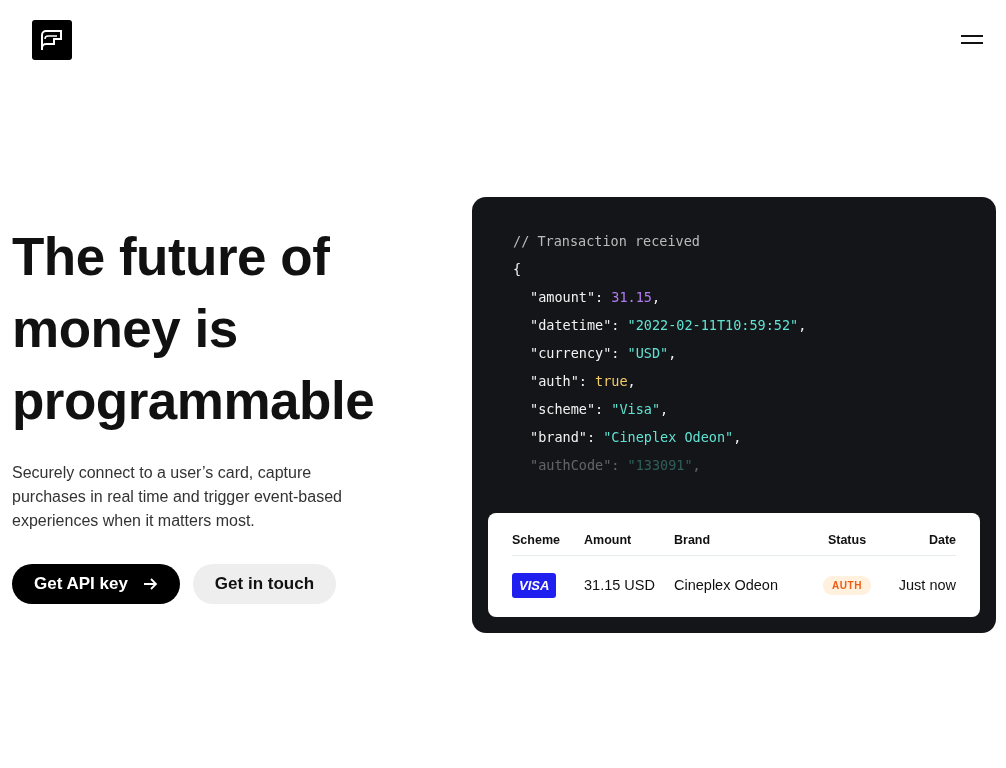  Describe the element at coordinates (595, 297) in the screenshot. I see `code-line: "amount": 31.15,` at that location.